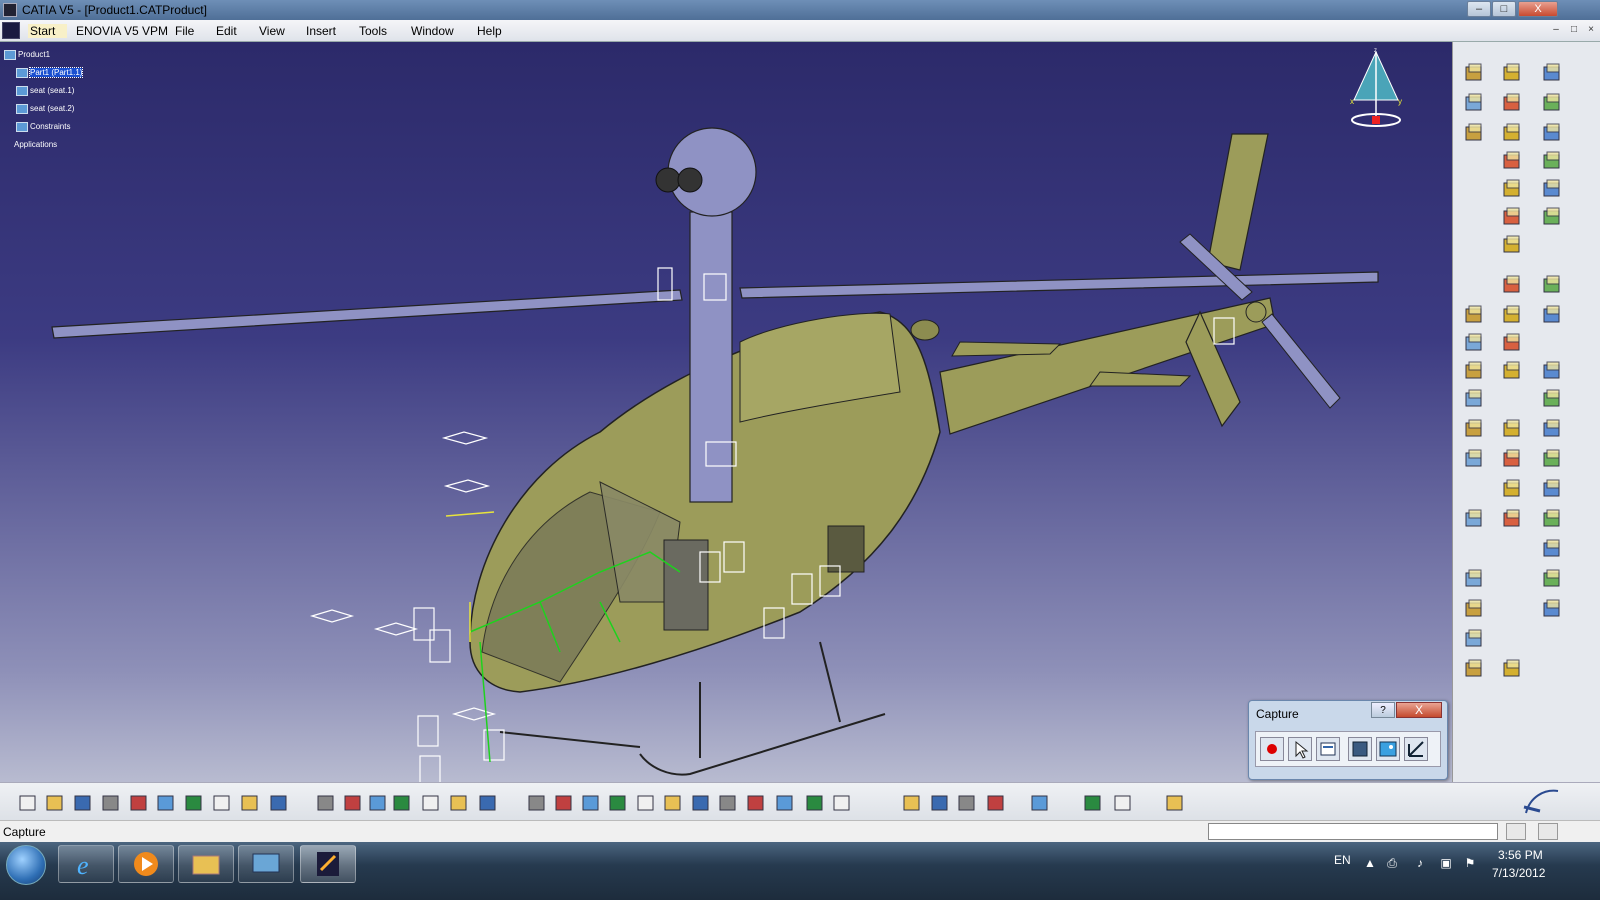 Image resolution: width=1600 pixels, height=900 pixels. Describe the element at coordinates (1474, 133) in the screenshot. I see `snapshot-icon` at that location.